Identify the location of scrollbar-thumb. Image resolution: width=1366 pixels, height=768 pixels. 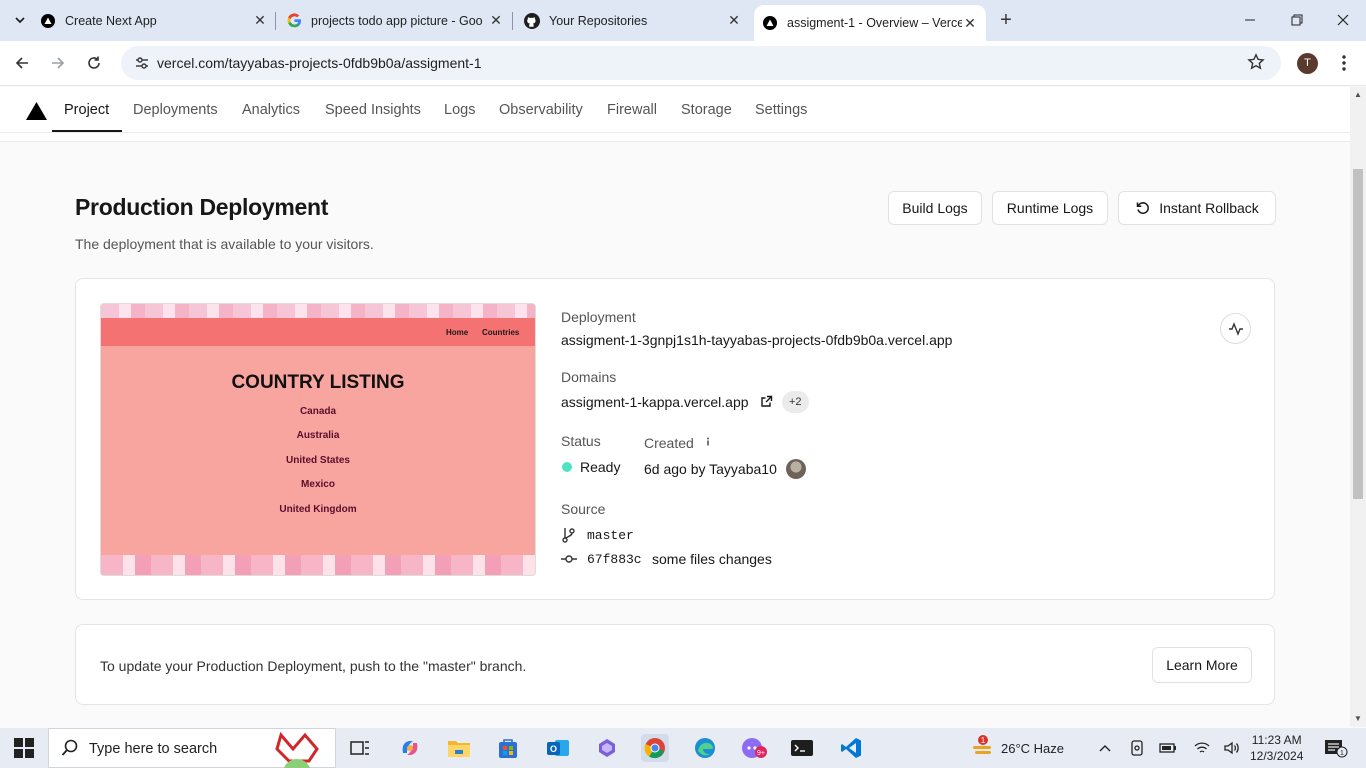
(1358, 334).